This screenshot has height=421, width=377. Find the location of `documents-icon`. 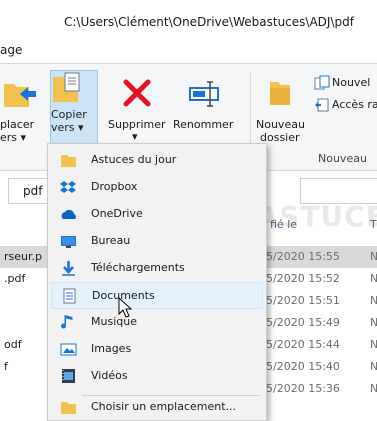

documents-icon is located at coordinates (69, 296).